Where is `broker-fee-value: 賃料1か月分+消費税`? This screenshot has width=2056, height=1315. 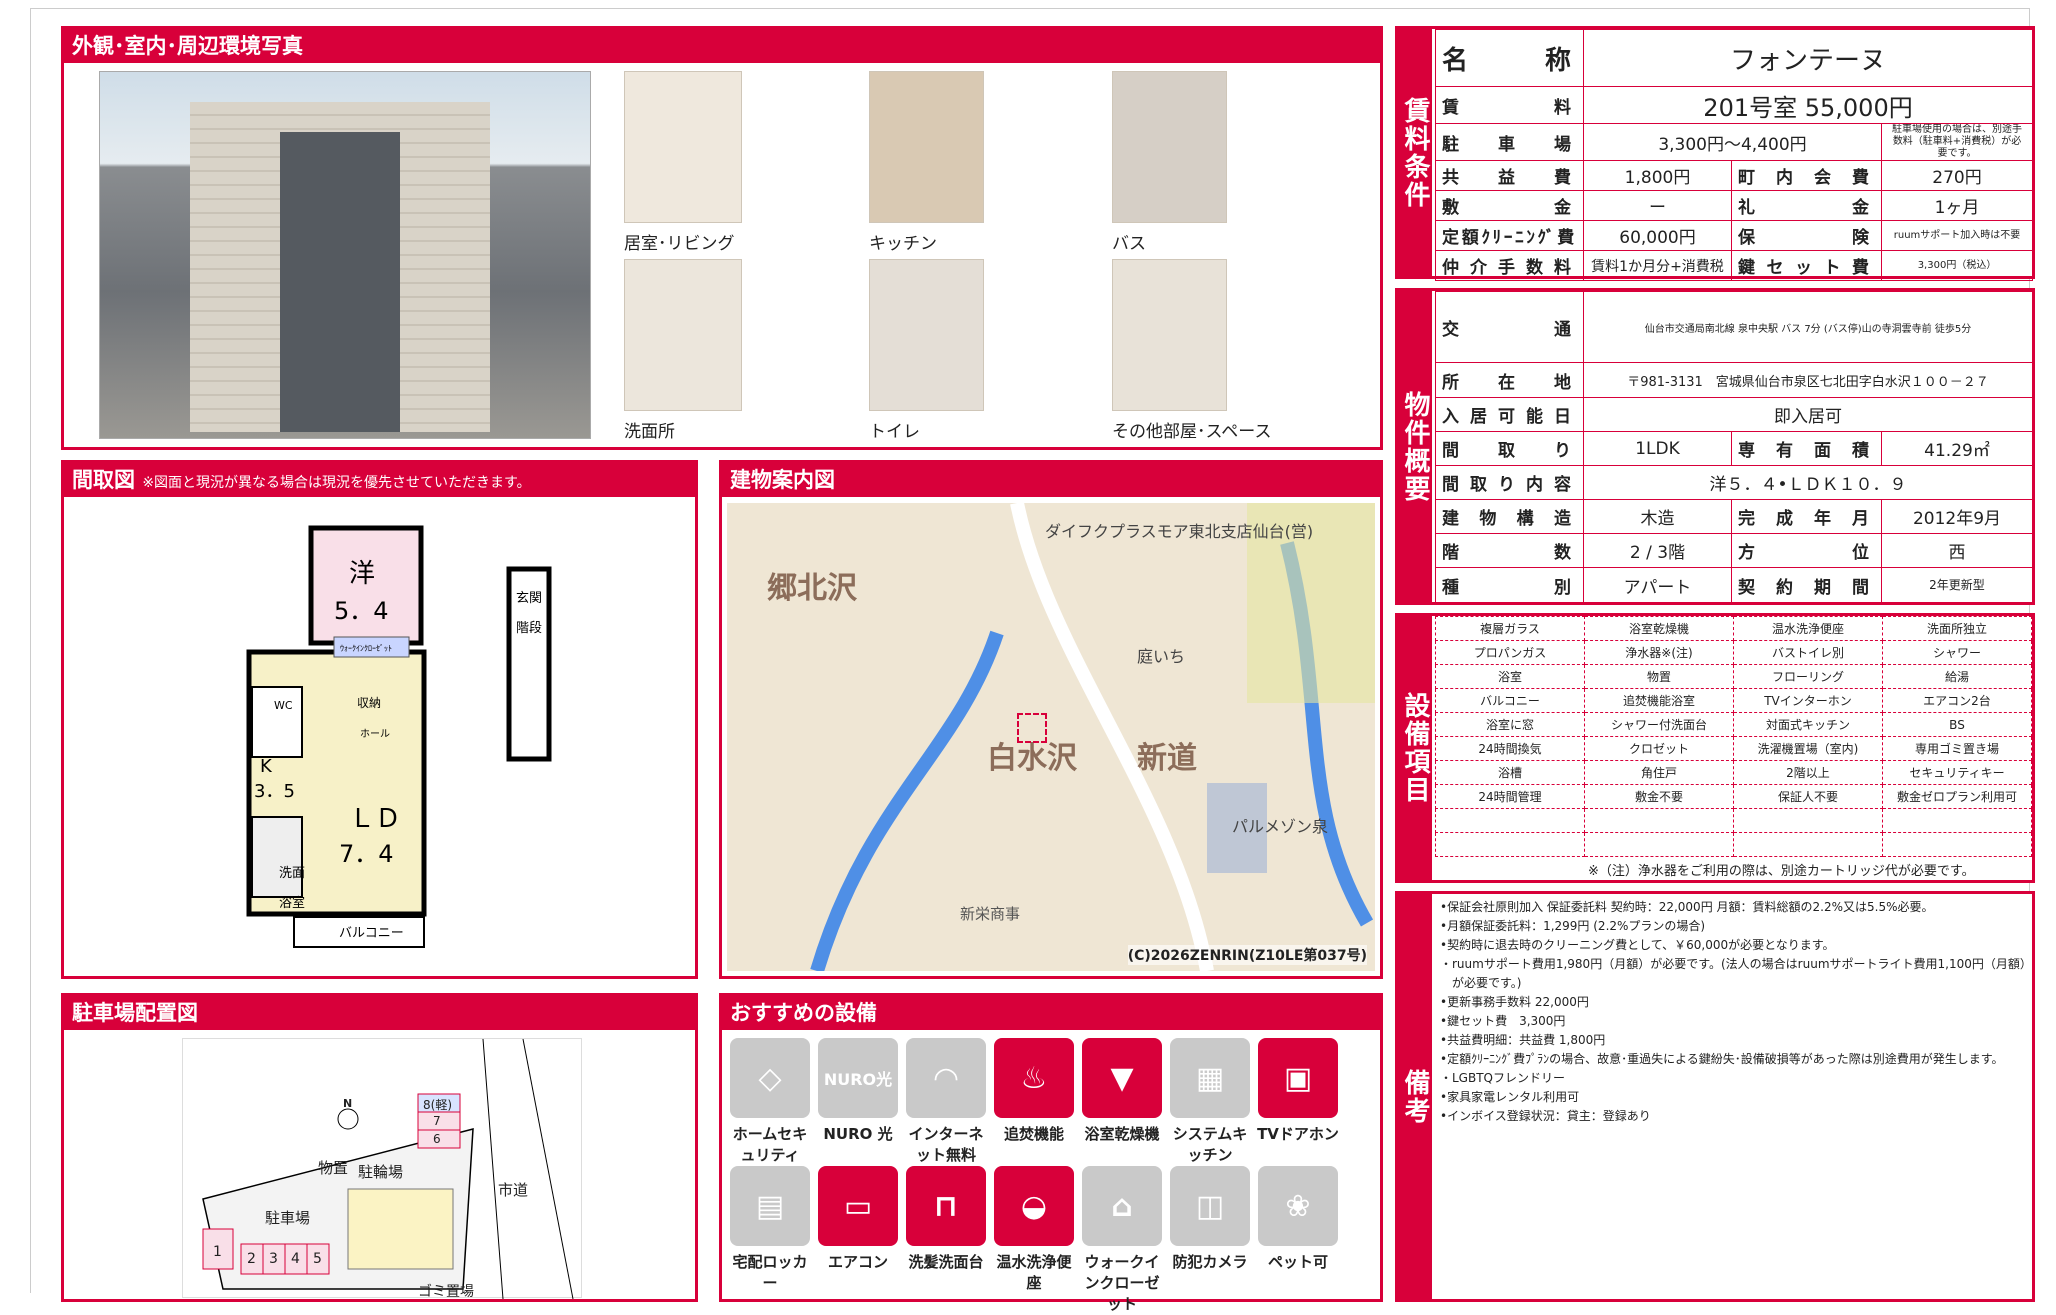 broker-fee-value: 賃料1か月分+消費税 is located at coordinates (1657, 265).